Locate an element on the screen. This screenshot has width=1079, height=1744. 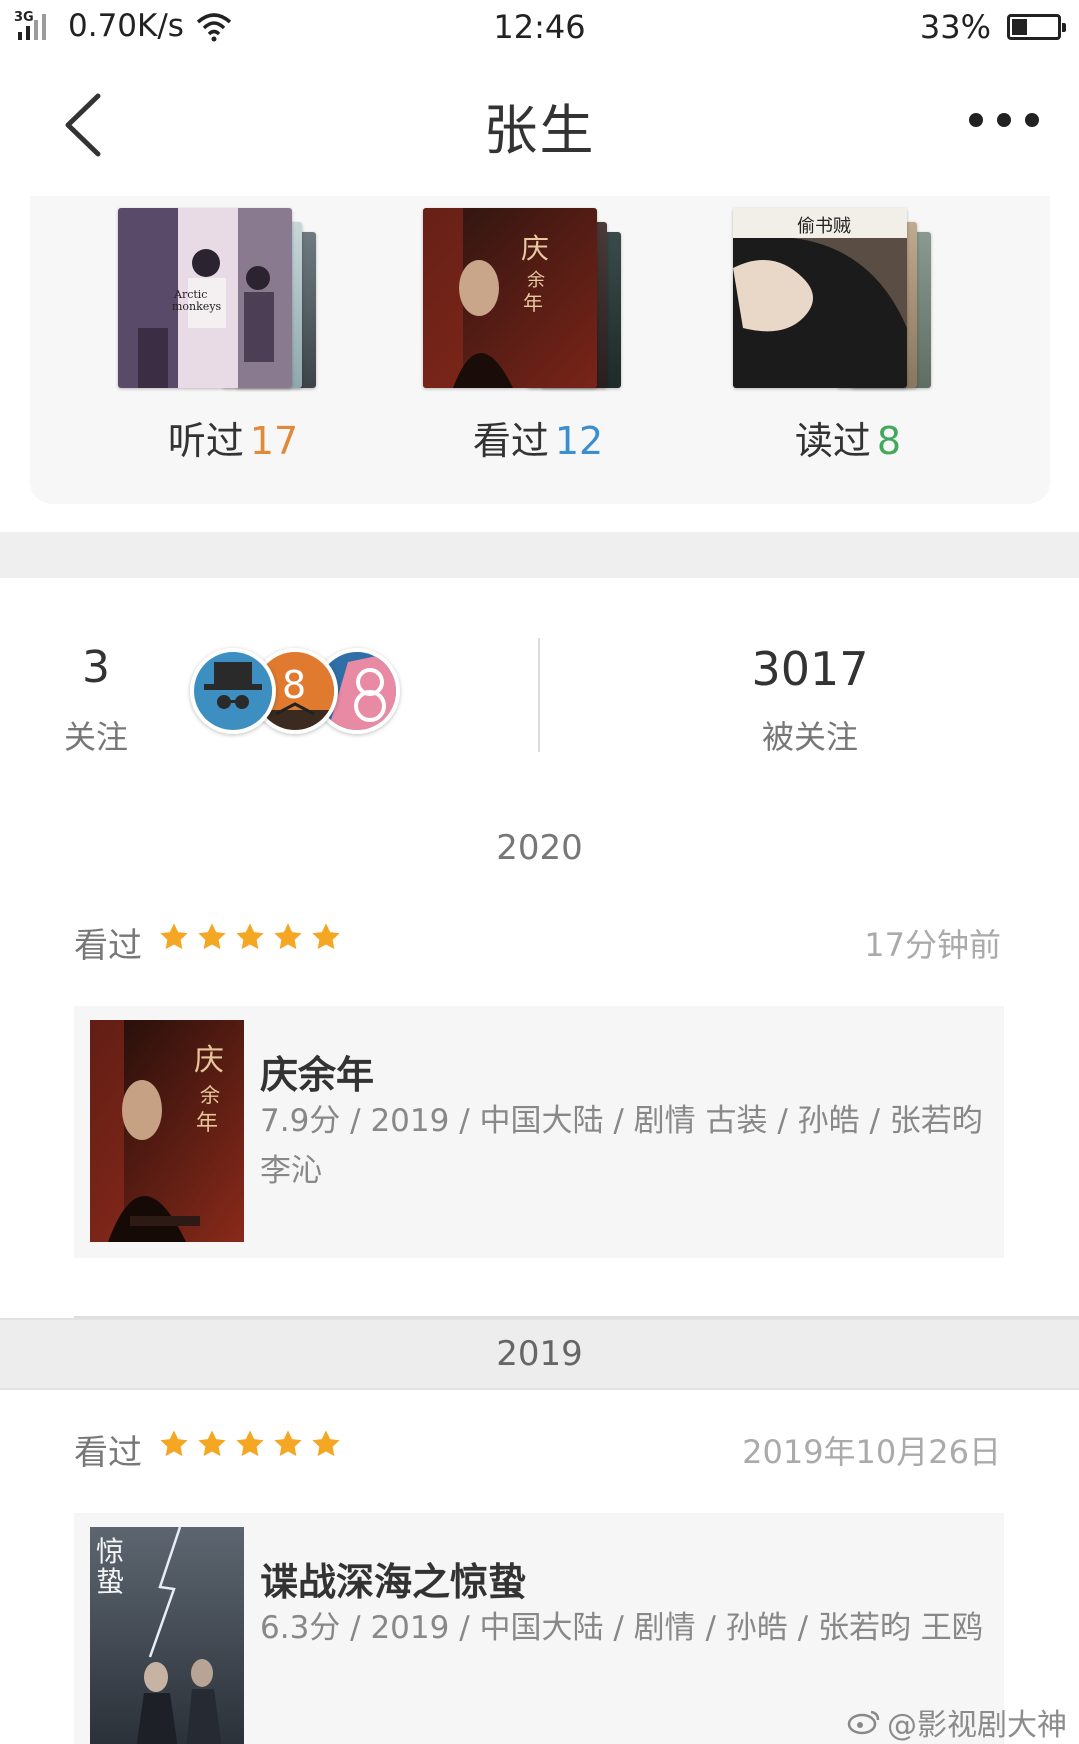
nav-bar: 张生 is located at coordinates (539, 125).